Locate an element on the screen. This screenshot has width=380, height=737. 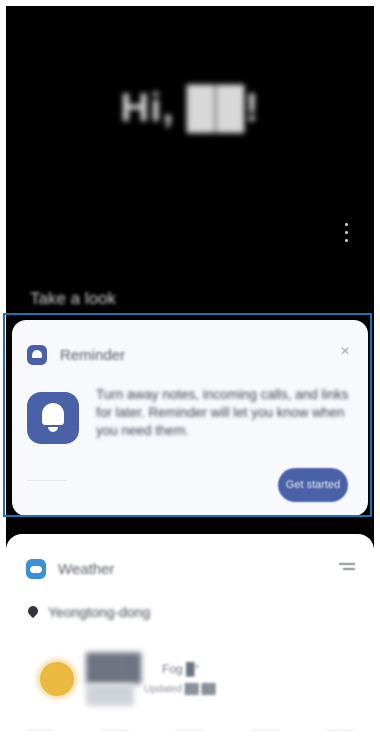
weather-app-icon is located at coordinates (36, 569).